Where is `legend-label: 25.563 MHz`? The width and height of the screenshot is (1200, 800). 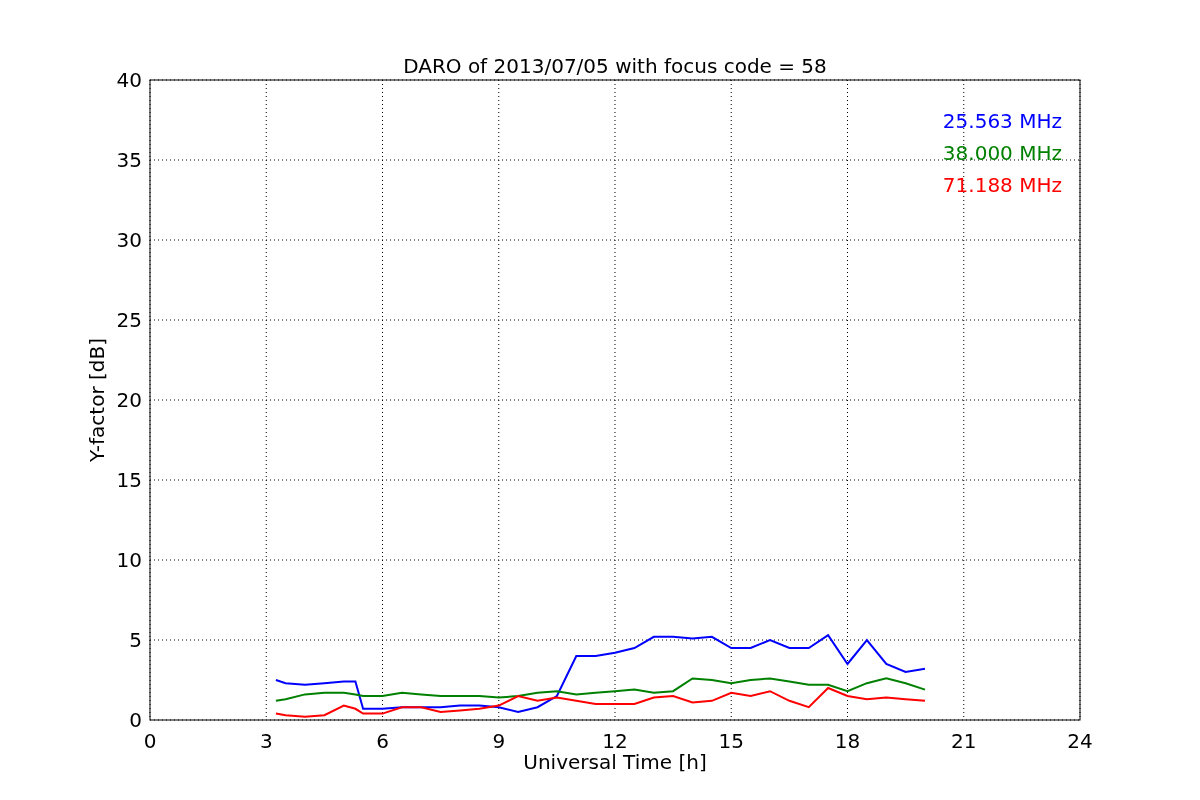
legend-label: 25.563 MHz is located at coordinates (1002, 121).